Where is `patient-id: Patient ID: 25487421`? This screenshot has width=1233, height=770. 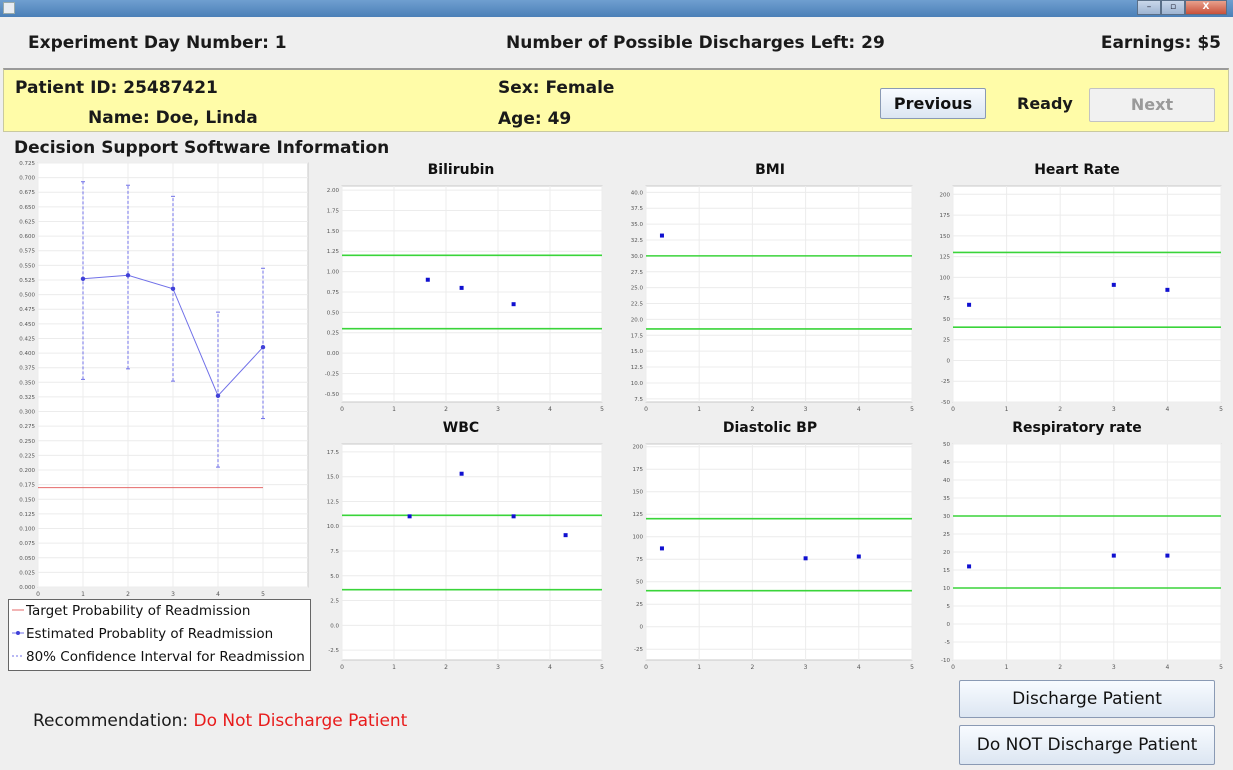 patient-id: Patient ID: 25487421 is located at coordinates (116, 88).